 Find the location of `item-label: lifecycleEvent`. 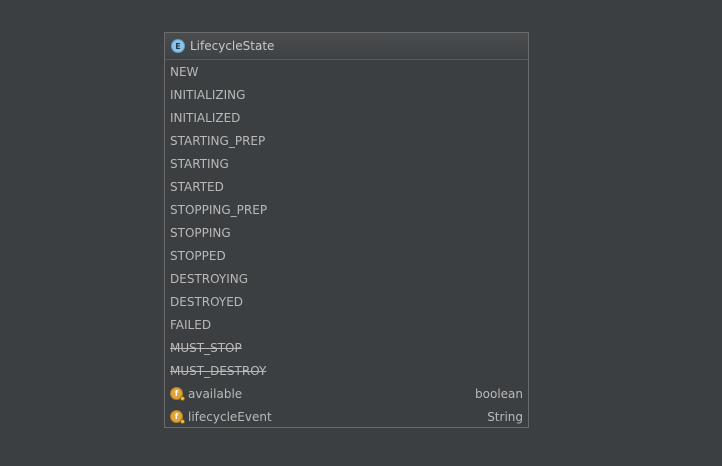

item-label: lifecycleEvent is located at coordinates (230, 416).